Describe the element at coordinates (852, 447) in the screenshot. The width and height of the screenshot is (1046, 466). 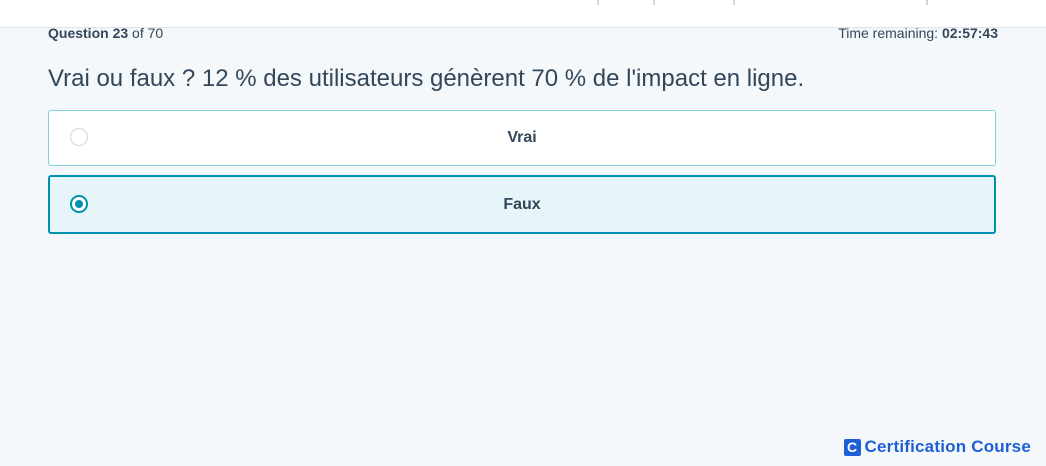
I see `brand-logo-icon: C` at that location.